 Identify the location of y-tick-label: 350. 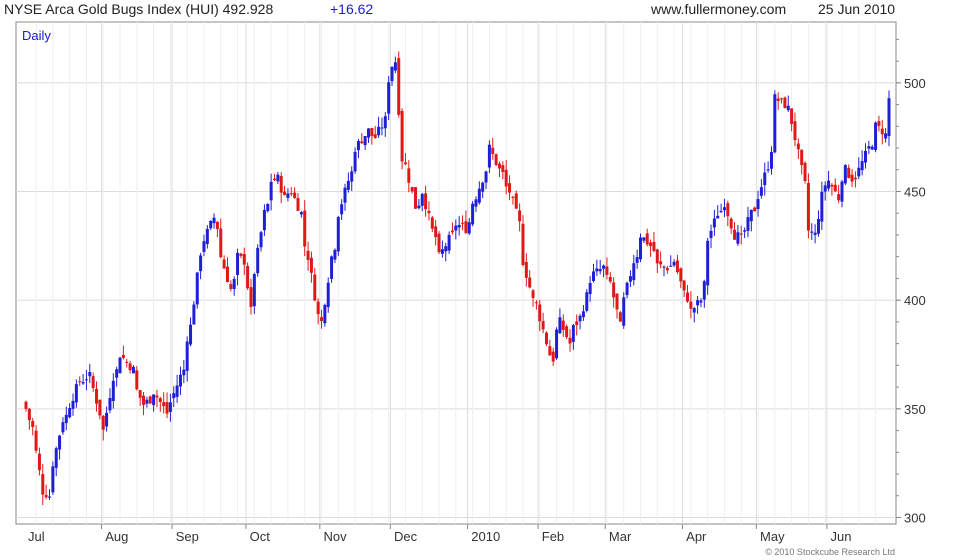
(915, 409).